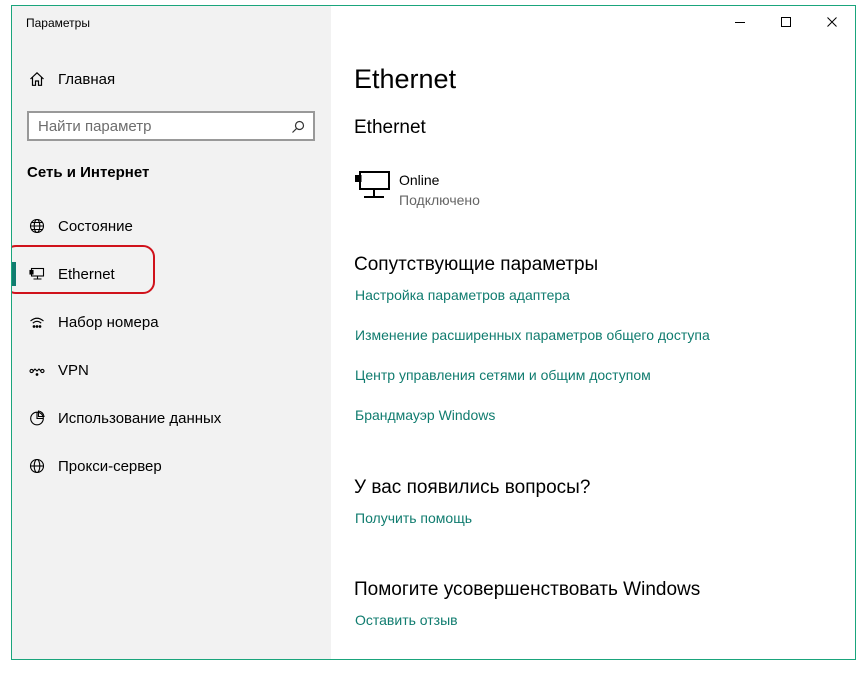 The height and width of the screenshot is (673, 861). I want to click on search-box, so click(171, 126).